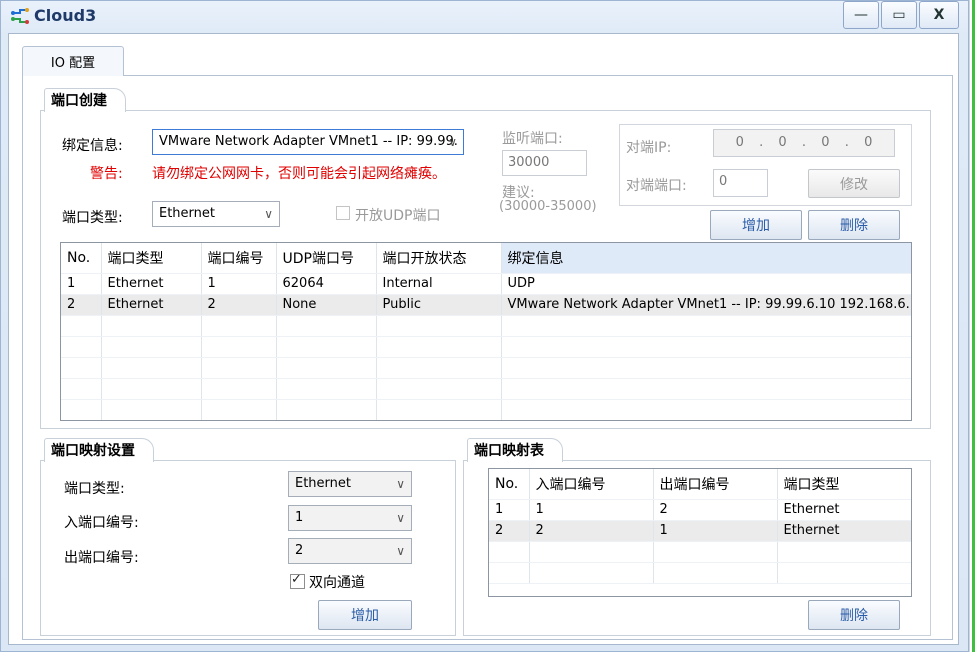 The width and height of the screenshot is (980, 652). I want to click on background-window-accent, so click(973, 326).